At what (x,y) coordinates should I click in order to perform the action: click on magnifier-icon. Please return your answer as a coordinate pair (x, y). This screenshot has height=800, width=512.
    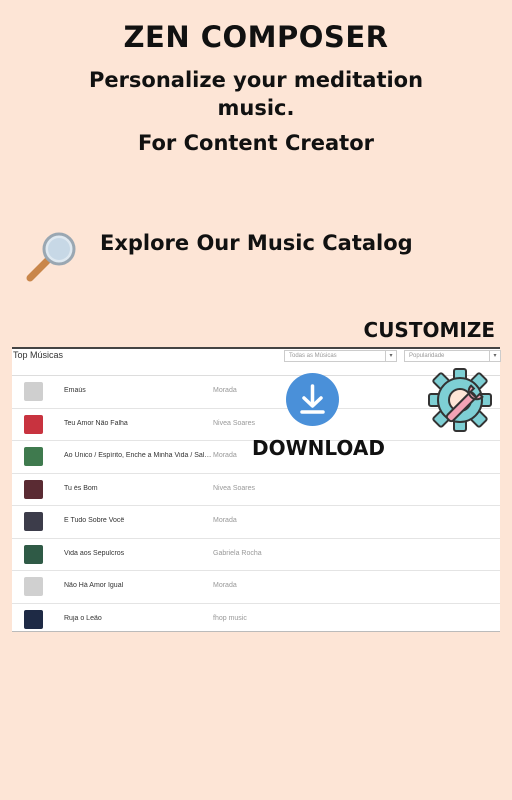
    Looking at the image, I should click on (51, 257).